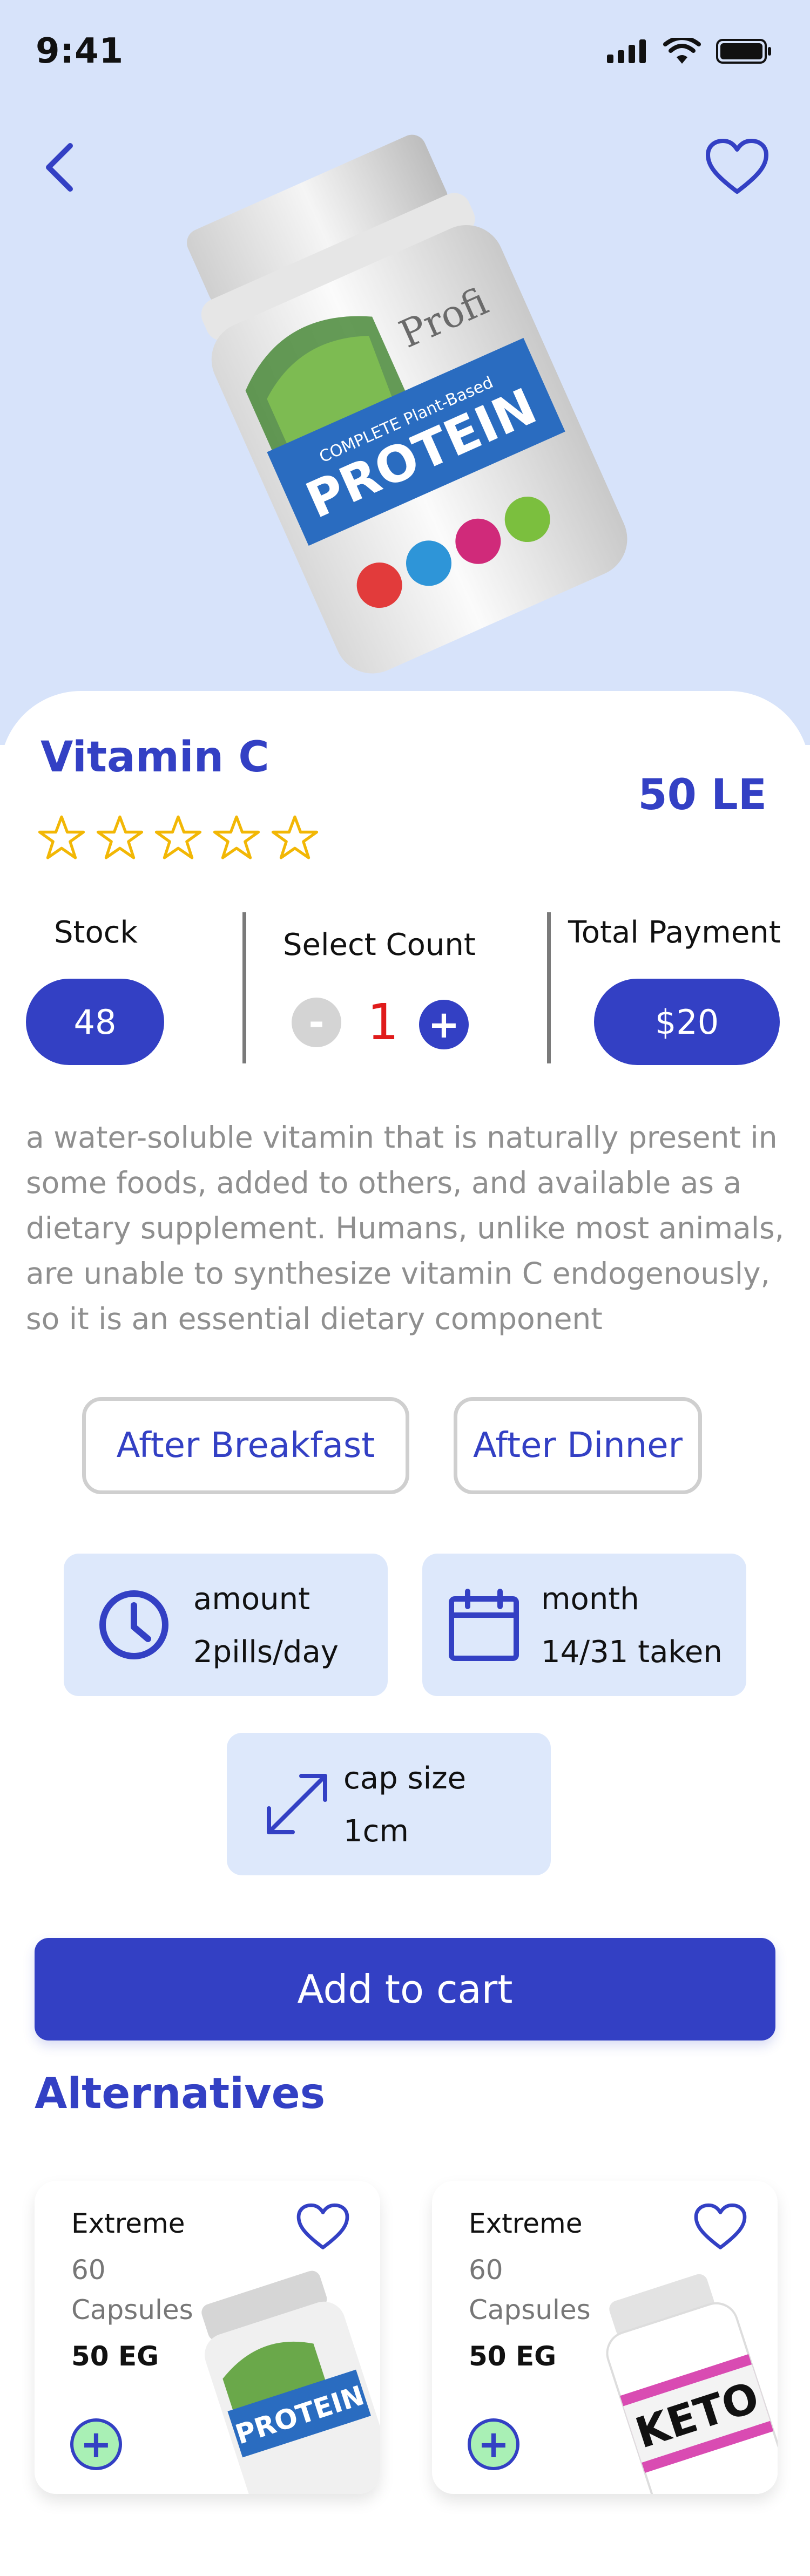 The image size is (810, 2576). Describe the element at coordinates (687, 1022) in the screenshot. I see `payment-value: $20` at that location.